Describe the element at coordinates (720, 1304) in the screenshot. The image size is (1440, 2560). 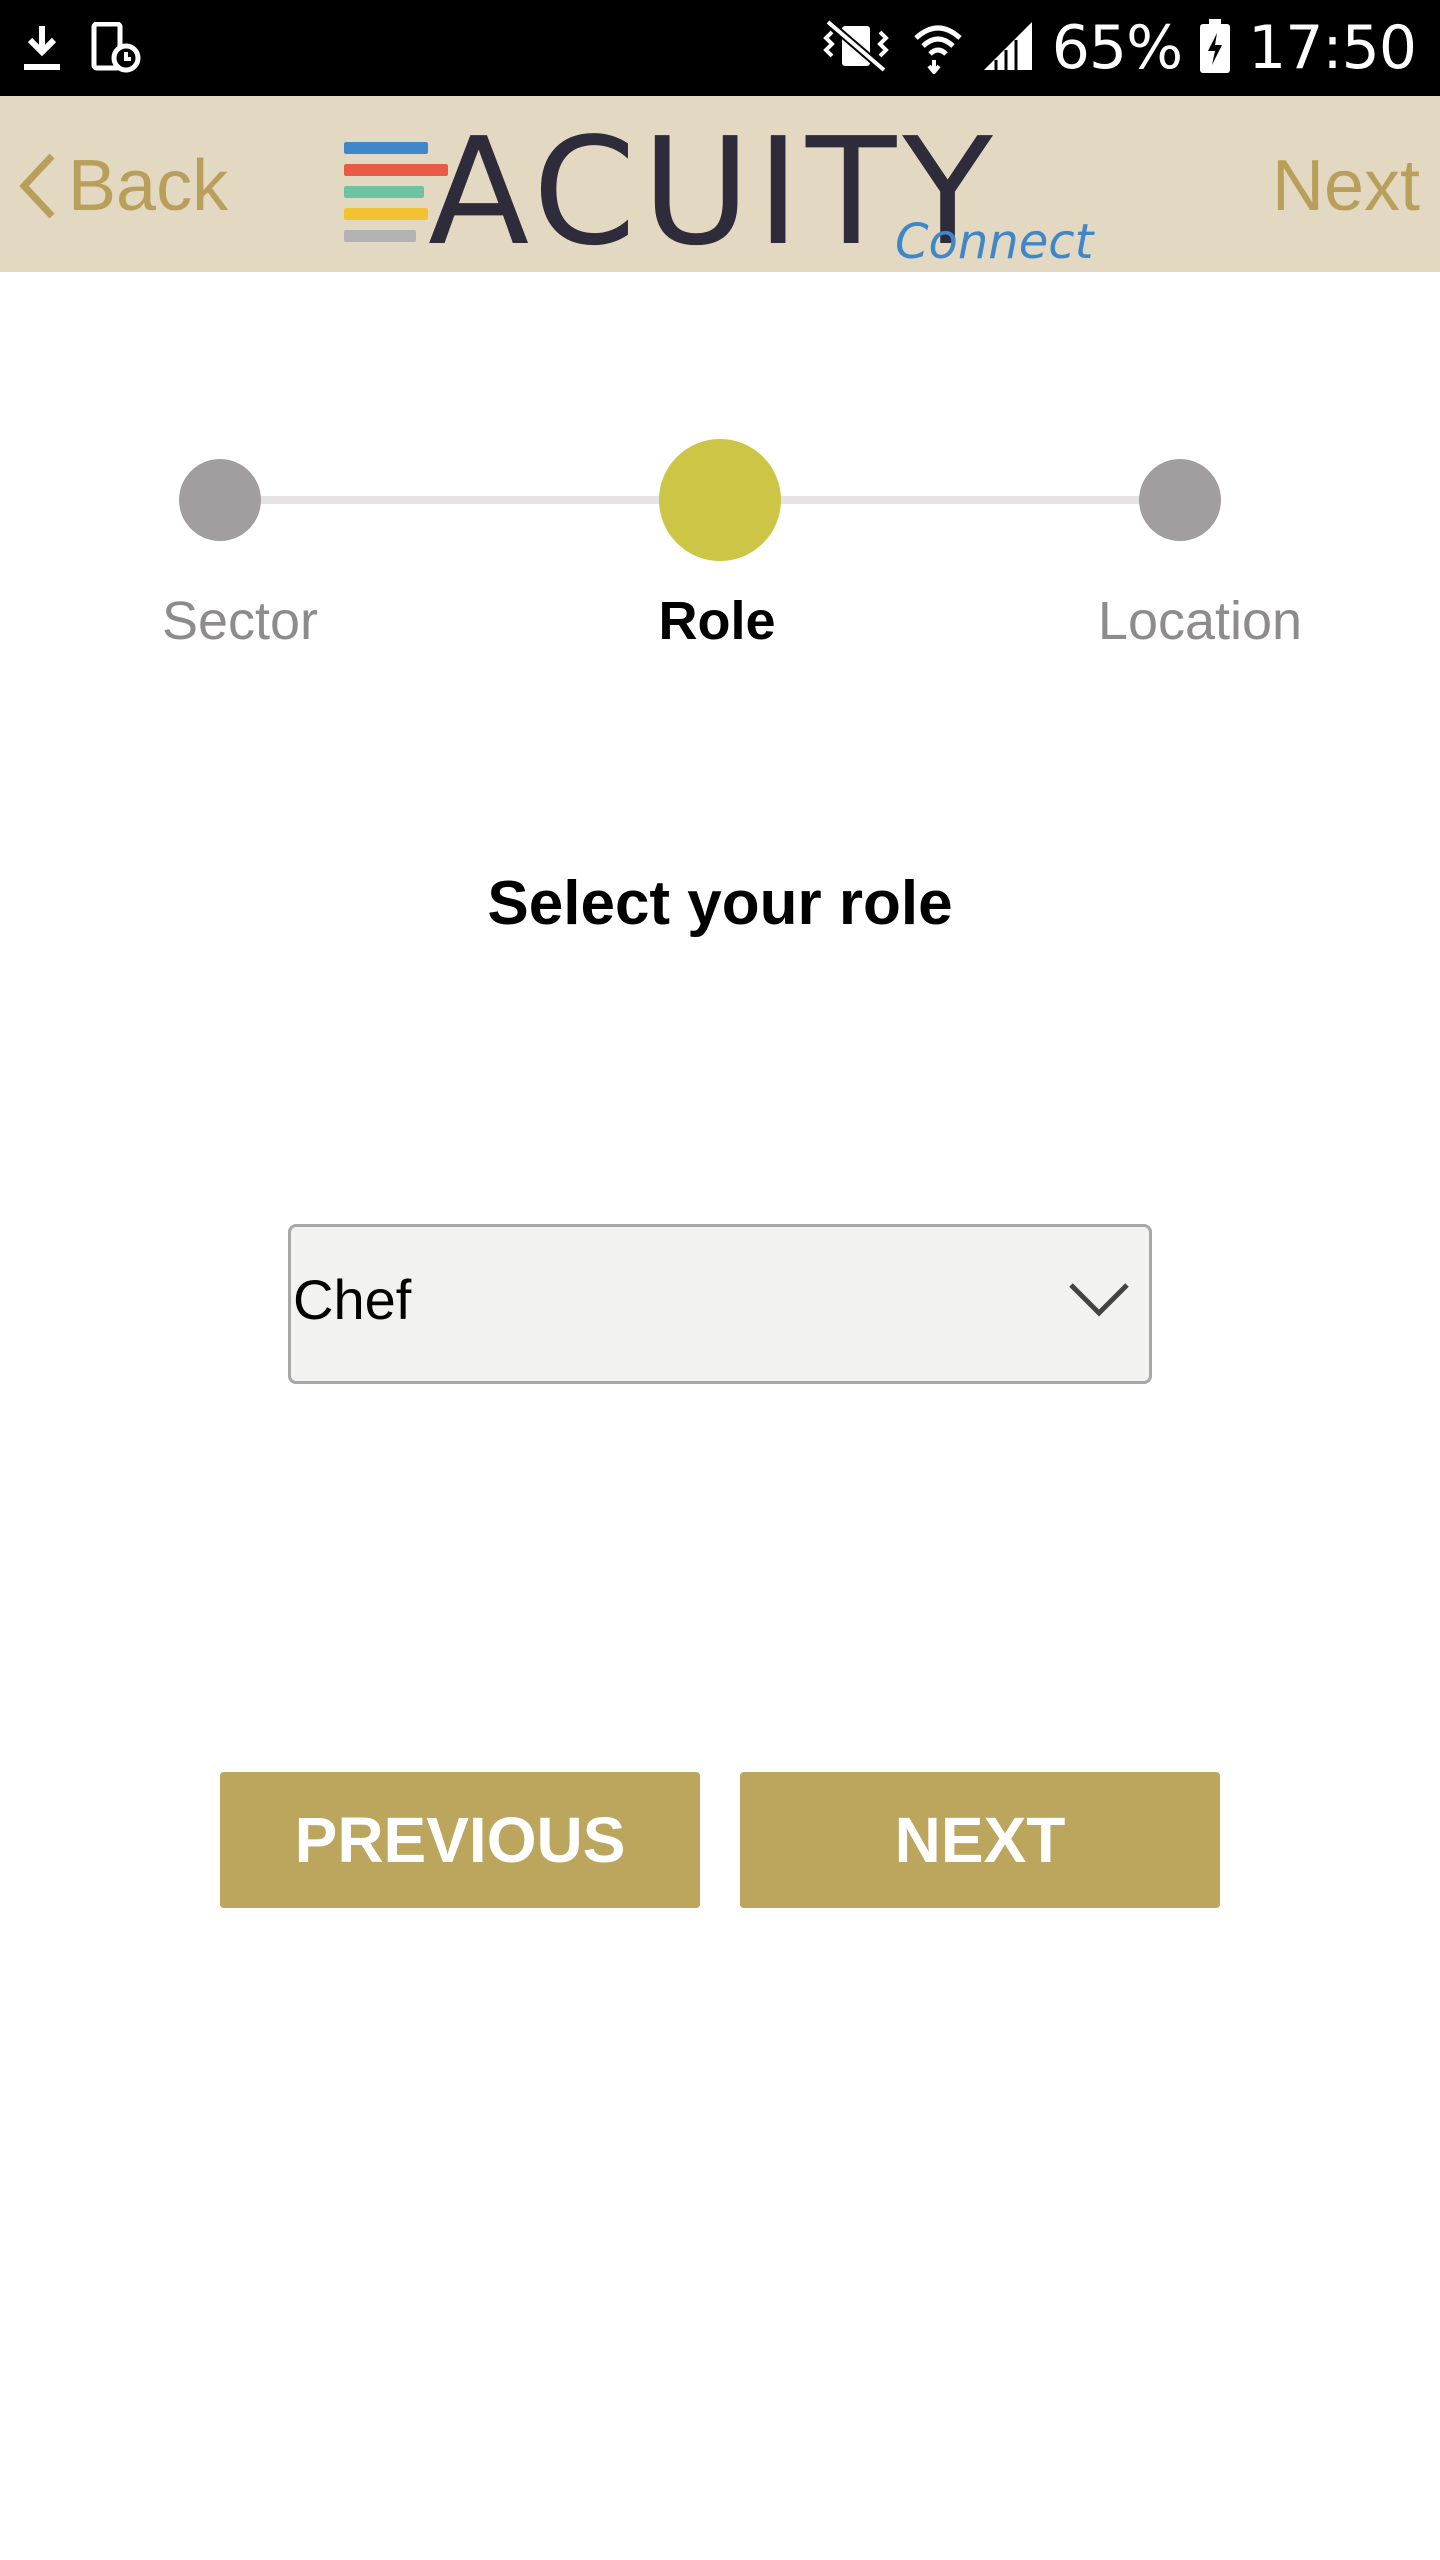
I see `role-select: Chef` at that location.